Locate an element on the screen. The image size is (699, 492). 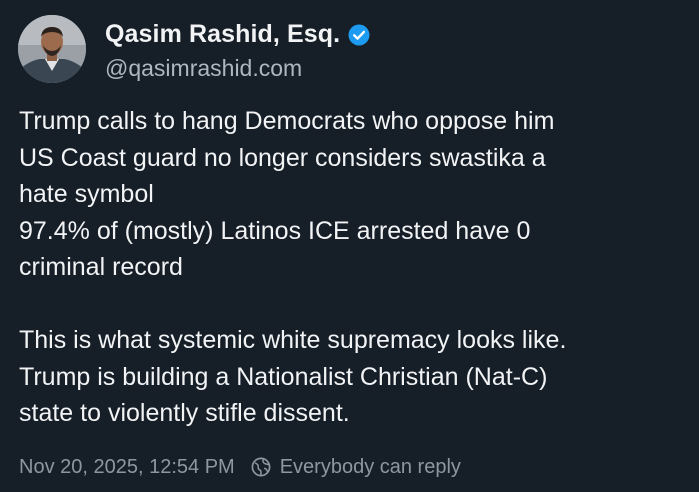
post-text-line: state to violently stifle dissent. is located at coordinates (184, 413).